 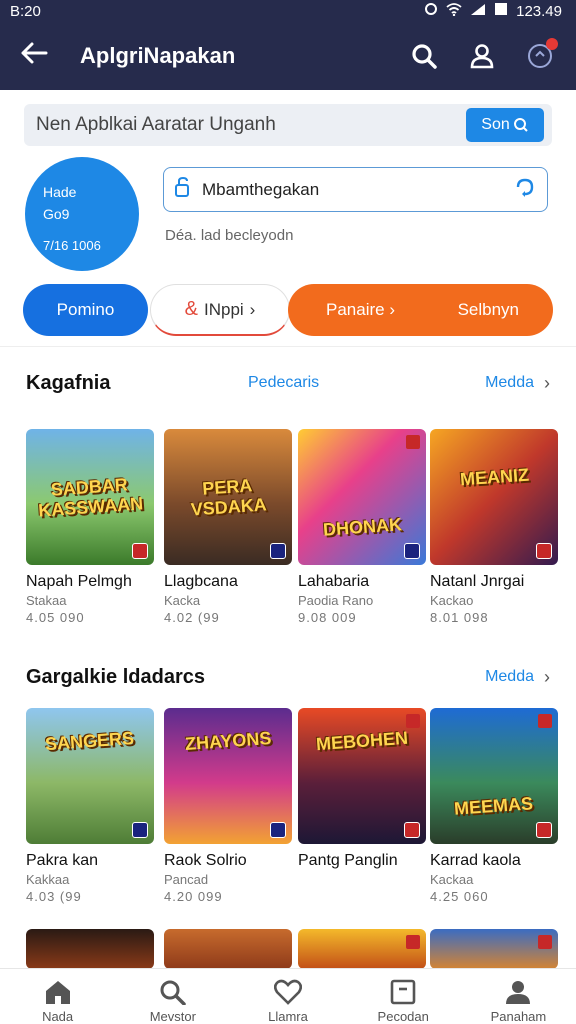 What do you see at coordinates (48, 879) in the screenshot?
I see `game-subtitle: Kakkaa` at bounding box center [48, 879].